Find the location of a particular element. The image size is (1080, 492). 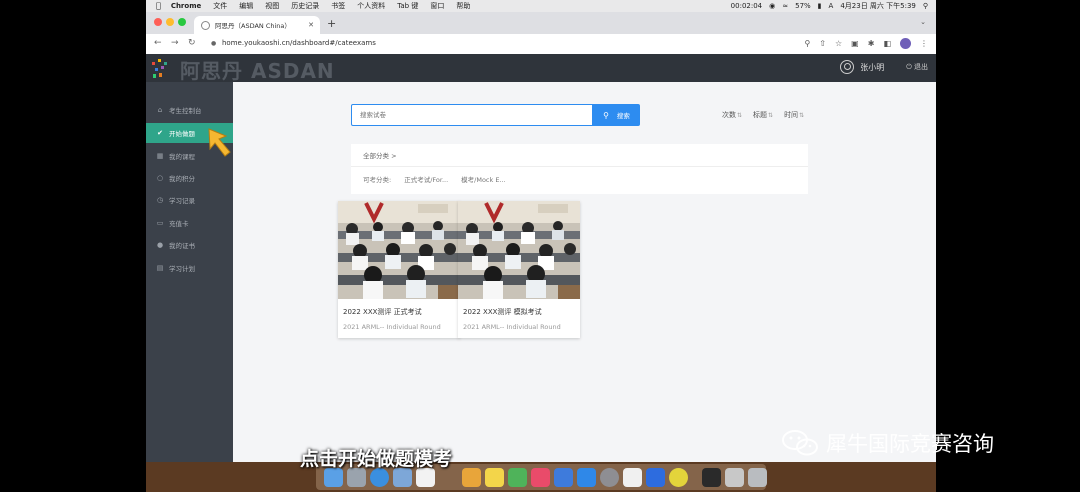

preview-icon is located at coordinates (632, 477).